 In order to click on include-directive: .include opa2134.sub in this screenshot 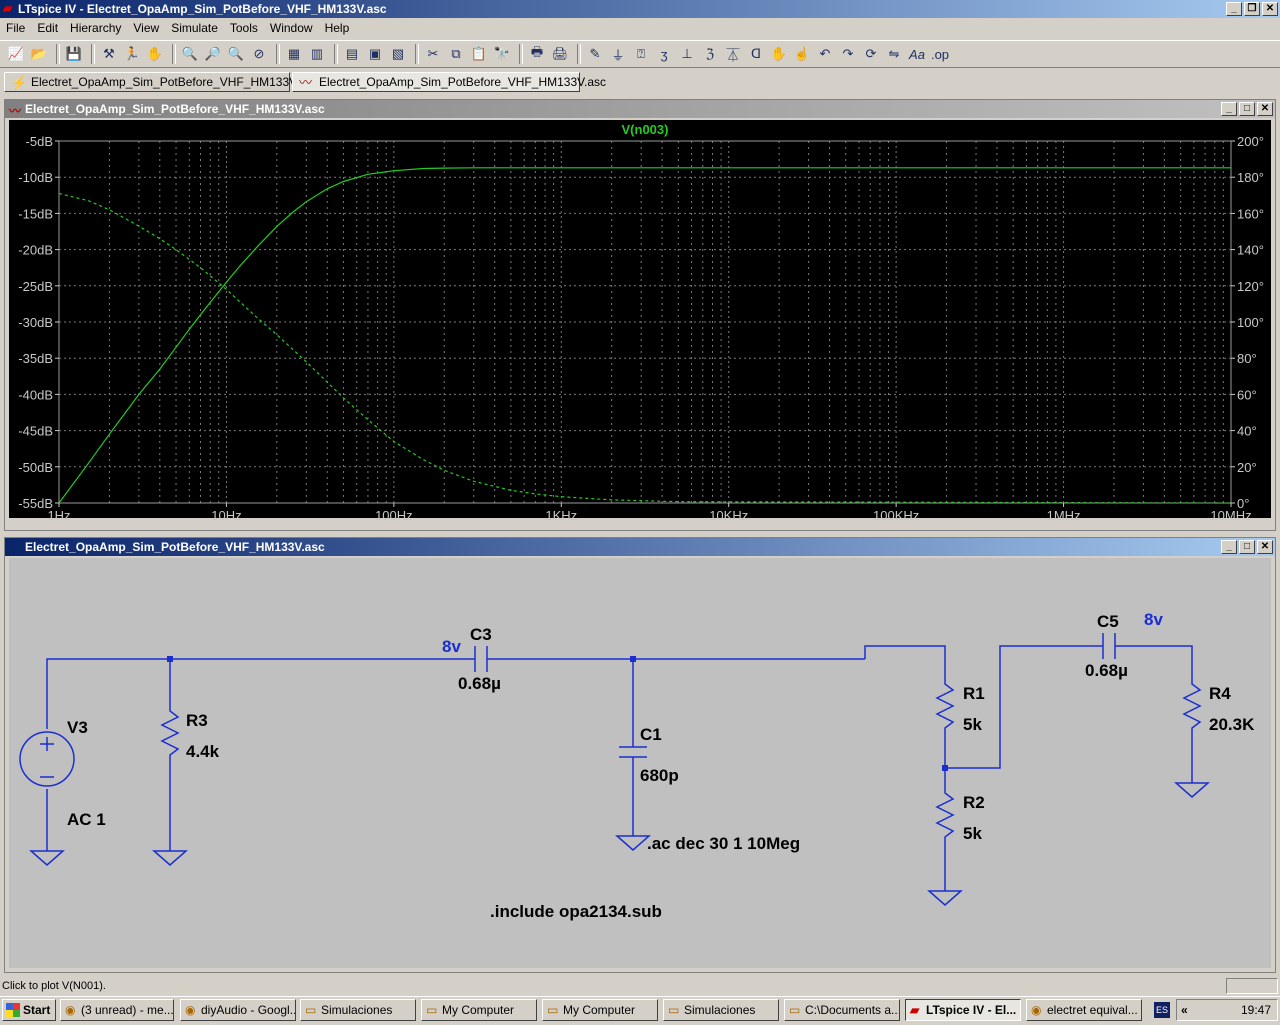, I will do `click(576, 911)`.